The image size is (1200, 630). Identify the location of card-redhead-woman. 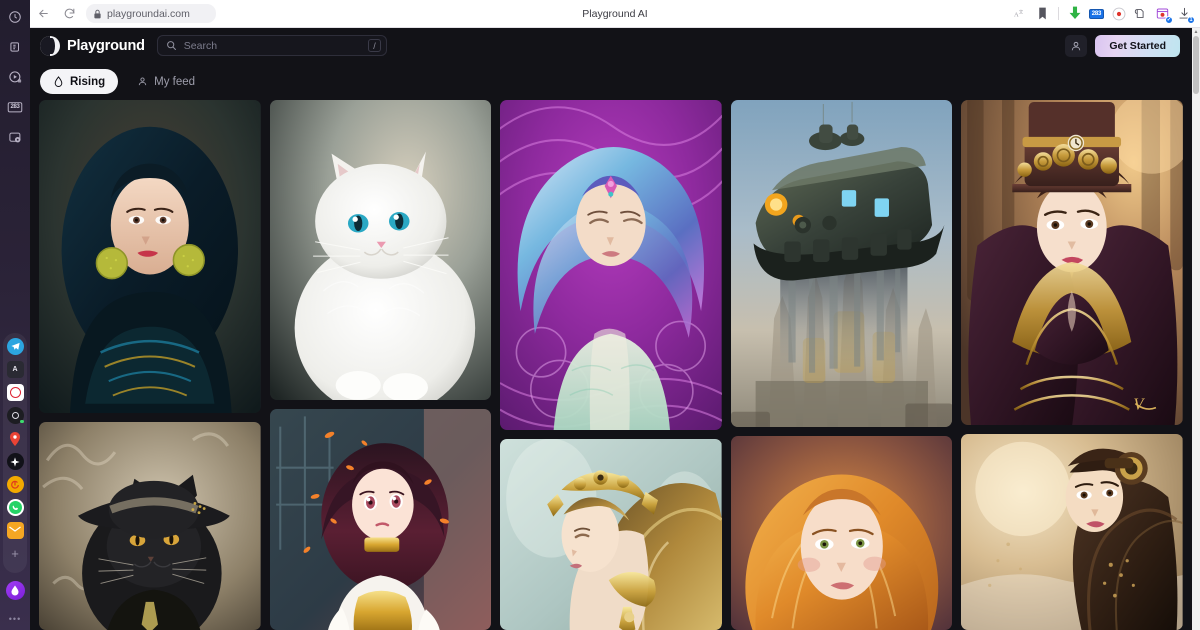
(841, 533).